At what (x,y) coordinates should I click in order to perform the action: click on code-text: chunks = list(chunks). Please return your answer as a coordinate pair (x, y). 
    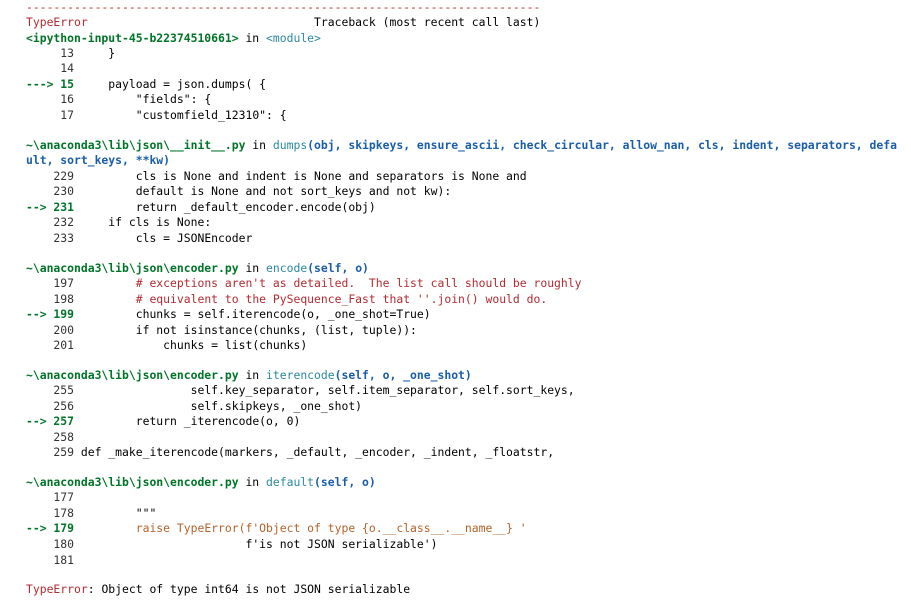
    Looking at the image, I should click on (194, 345).